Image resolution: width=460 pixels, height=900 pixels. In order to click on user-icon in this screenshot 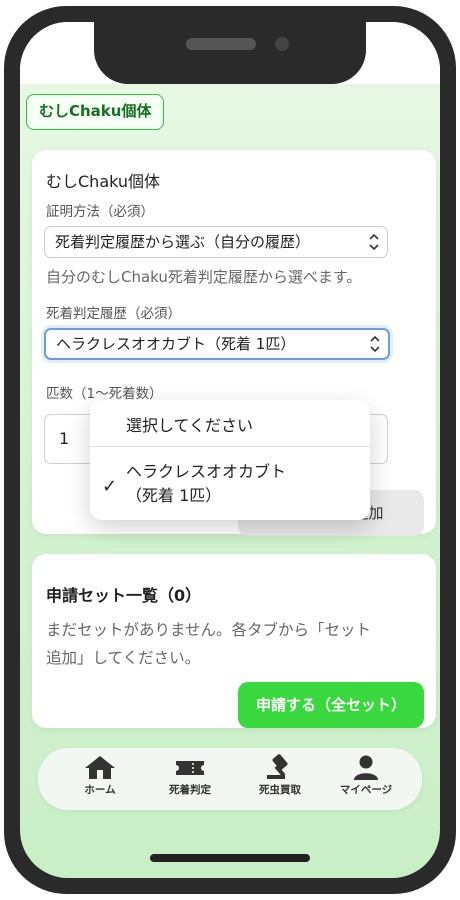, I will do `click(366, 767)`.